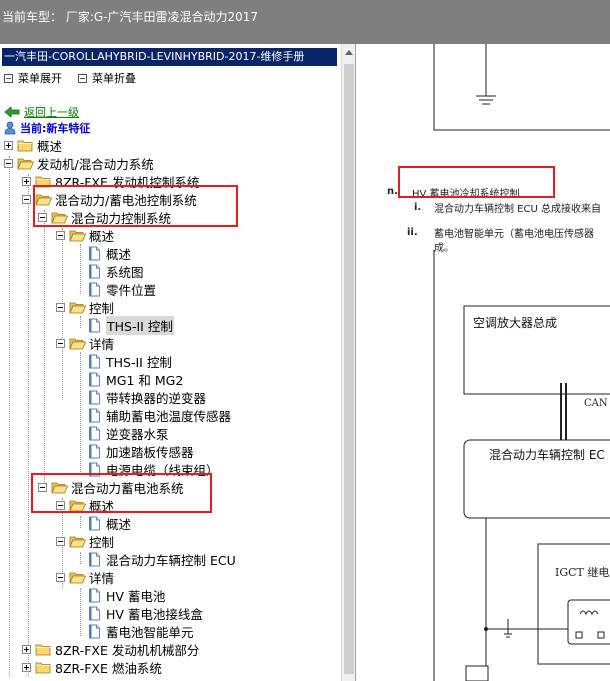 Image resolution: width=610 pixels, height=681 pixels. Describe the element at coordinates (85, 343) in the screenshot. I see `tree-item-hcs-detail: 详情` at that location.